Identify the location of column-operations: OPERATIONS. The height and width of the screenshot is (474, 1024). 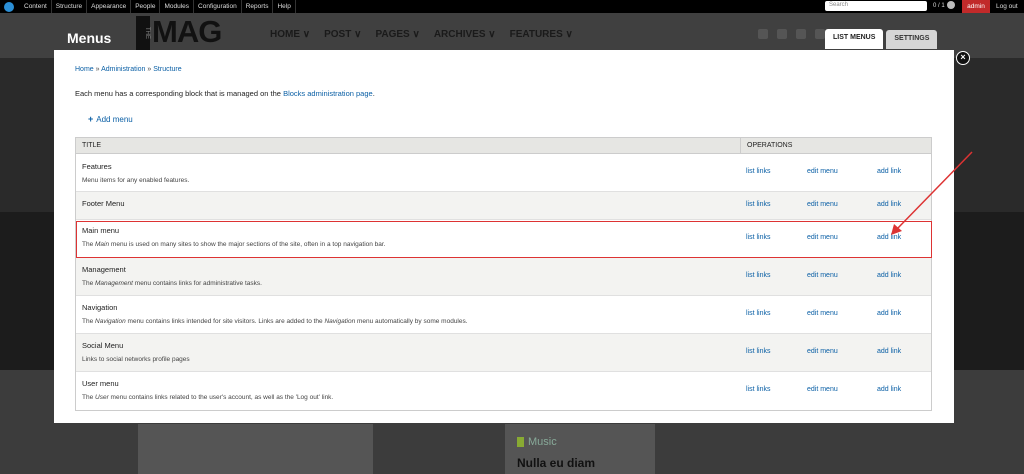
(770, 145).